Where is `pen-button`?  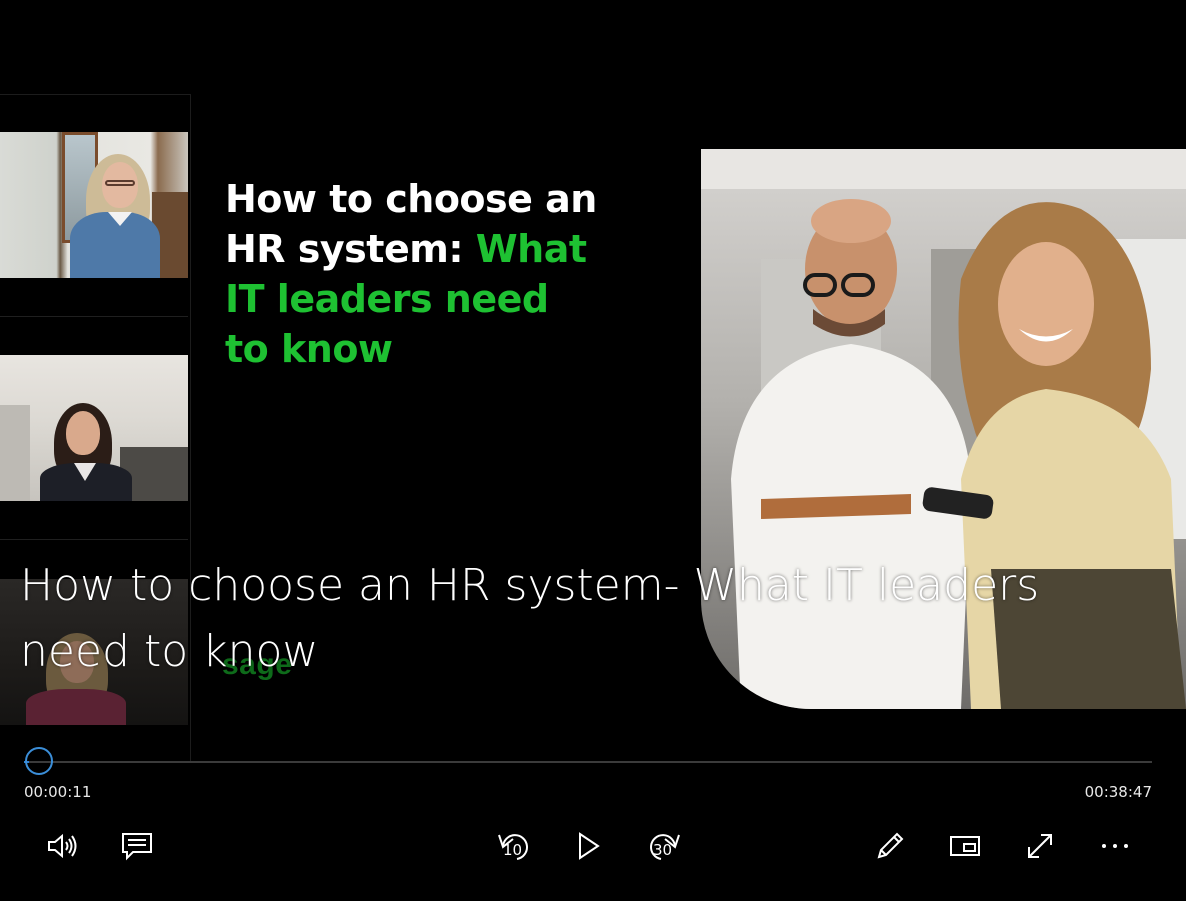 pen-button is located at coordinates (890, 846).